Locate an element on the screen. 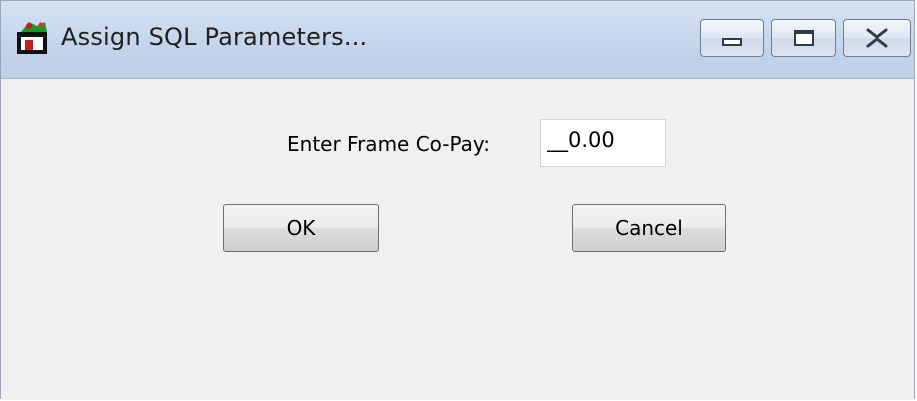 The height and width of the screenshot is (401, 917). minimize-button is located at coordinates (732, 38).